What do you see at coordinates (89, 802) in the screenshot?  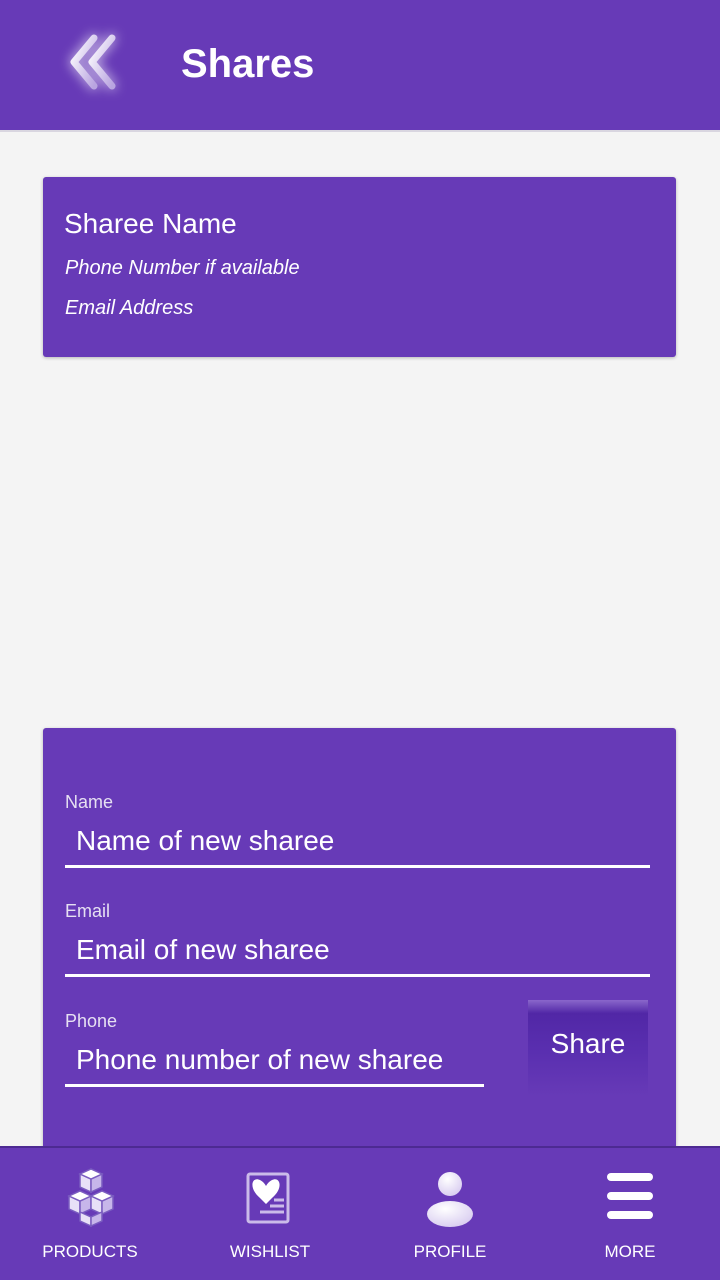 I see `name-label: Name` at bounding box center [89, 802].